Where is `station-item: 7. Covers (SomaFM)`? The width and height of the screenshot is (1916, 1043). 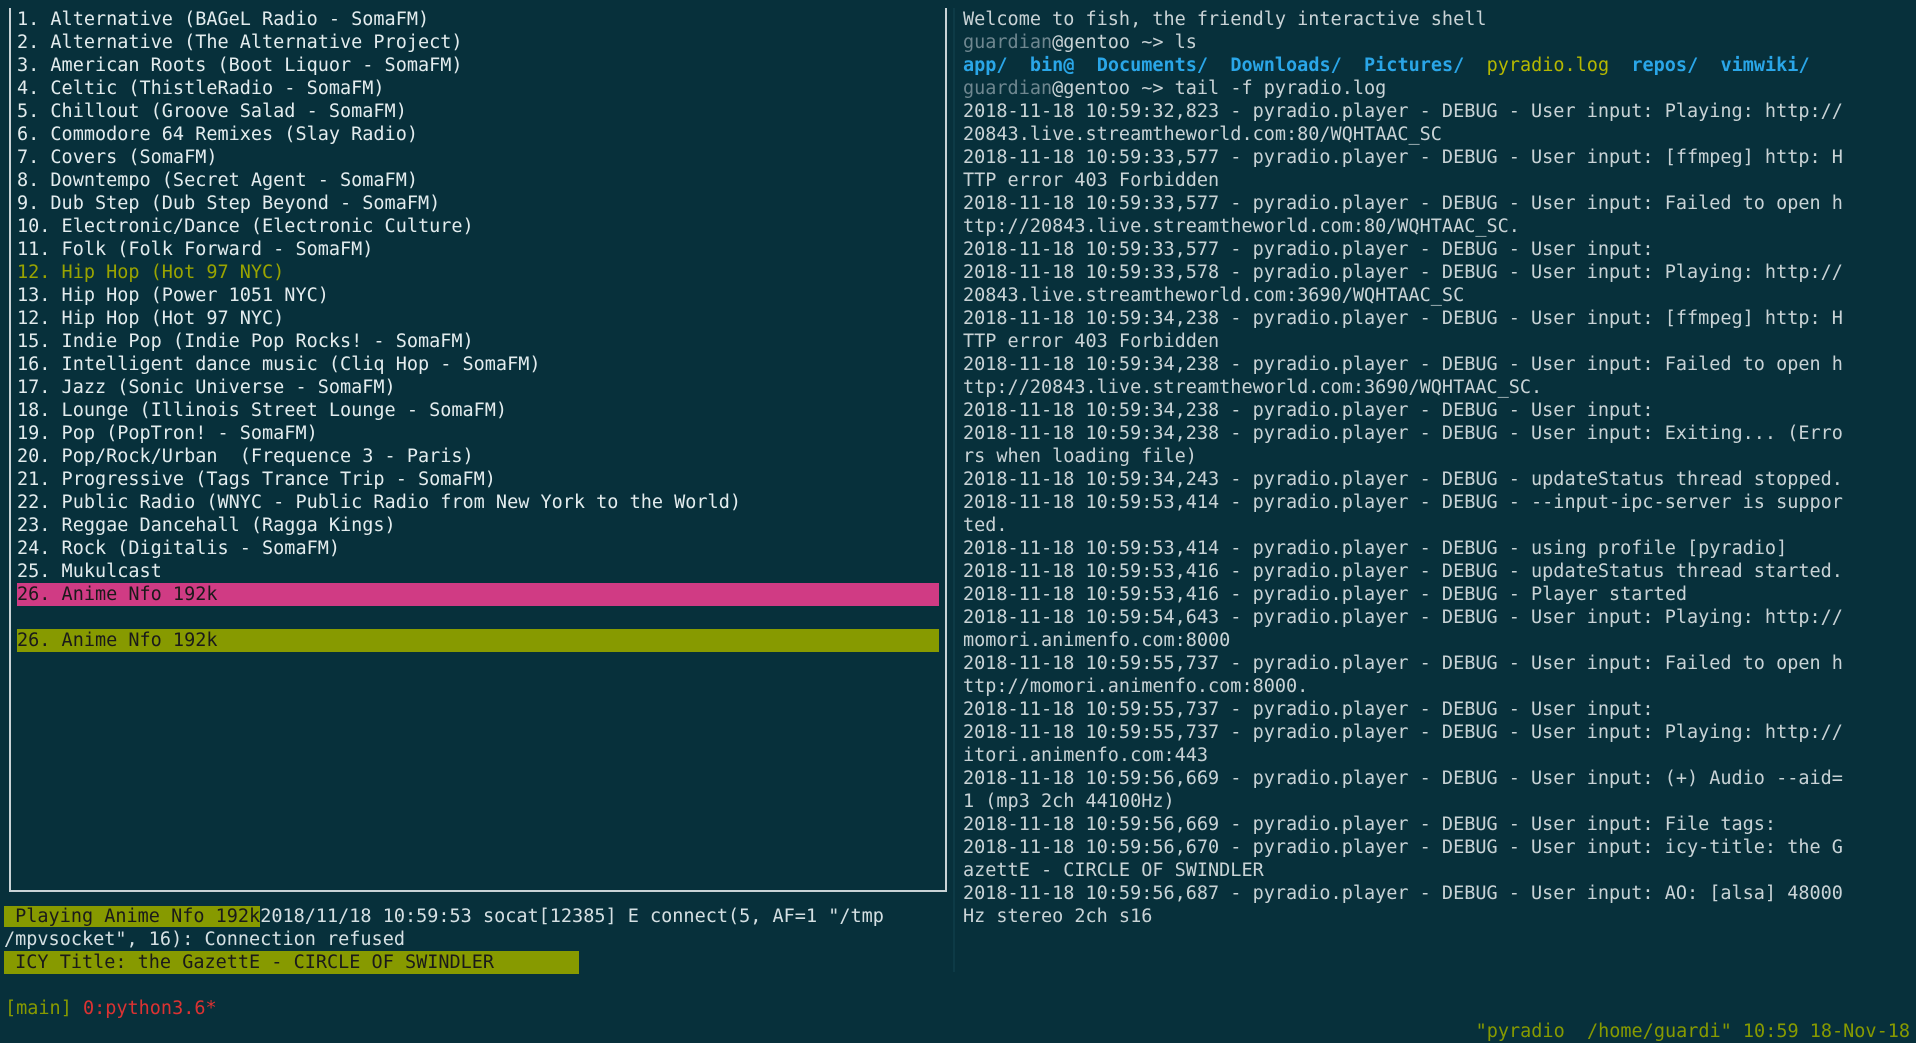
station-item: 7. Covers (SomaFM) is located at coordinates (478, 157).